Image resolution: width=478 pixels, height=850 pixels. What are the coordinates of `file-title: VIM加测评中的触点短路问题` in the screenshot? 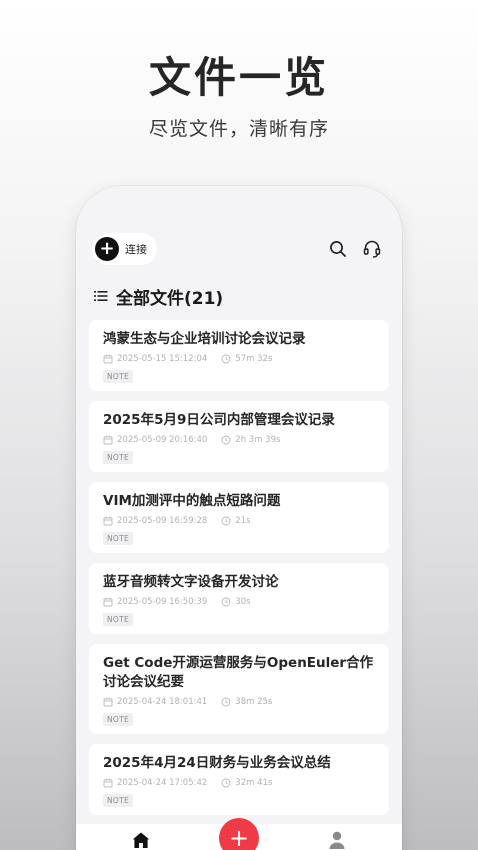 It's located at (192, 501).